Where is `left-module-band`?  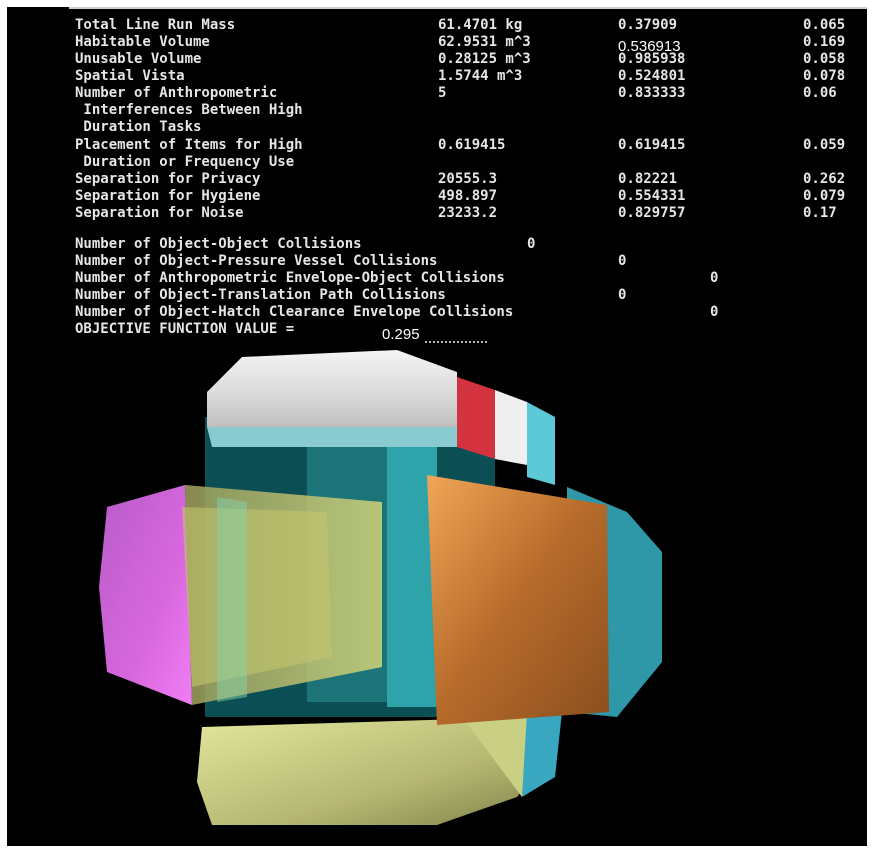
left-module-band is located at coordinates (232, 599).